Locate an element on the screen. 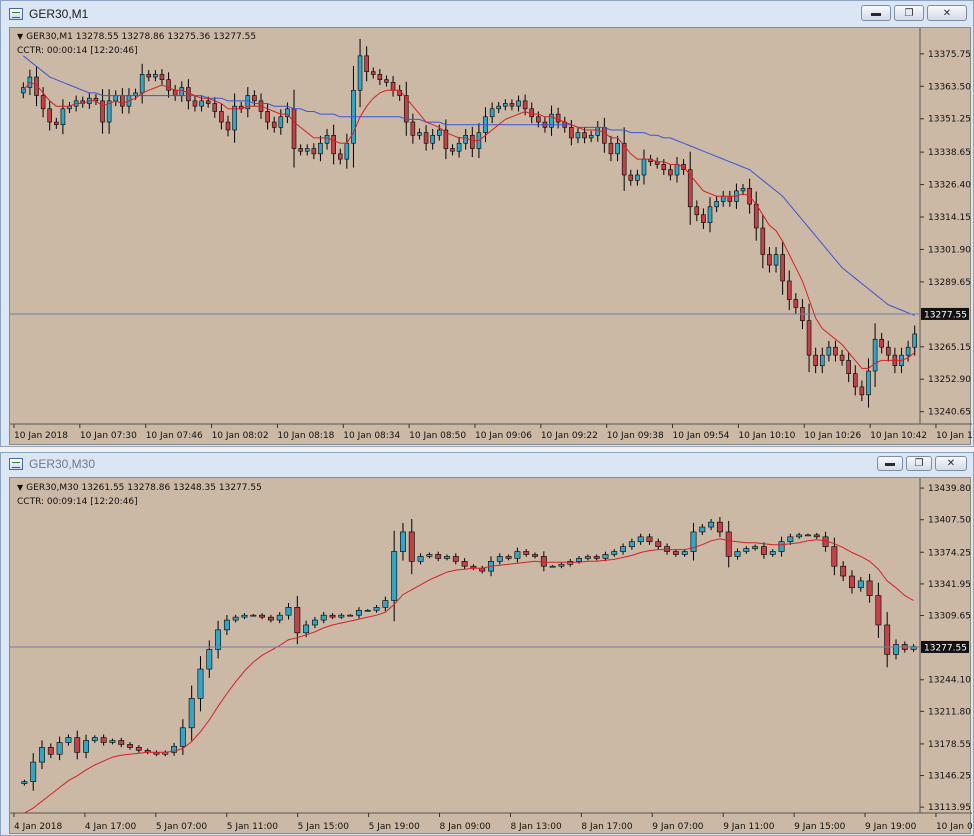 Image resolution: width=974 pixels, height=836 pixels. time-tick-label: 9 Jan 19:00 is located at coordinates (891, 827).